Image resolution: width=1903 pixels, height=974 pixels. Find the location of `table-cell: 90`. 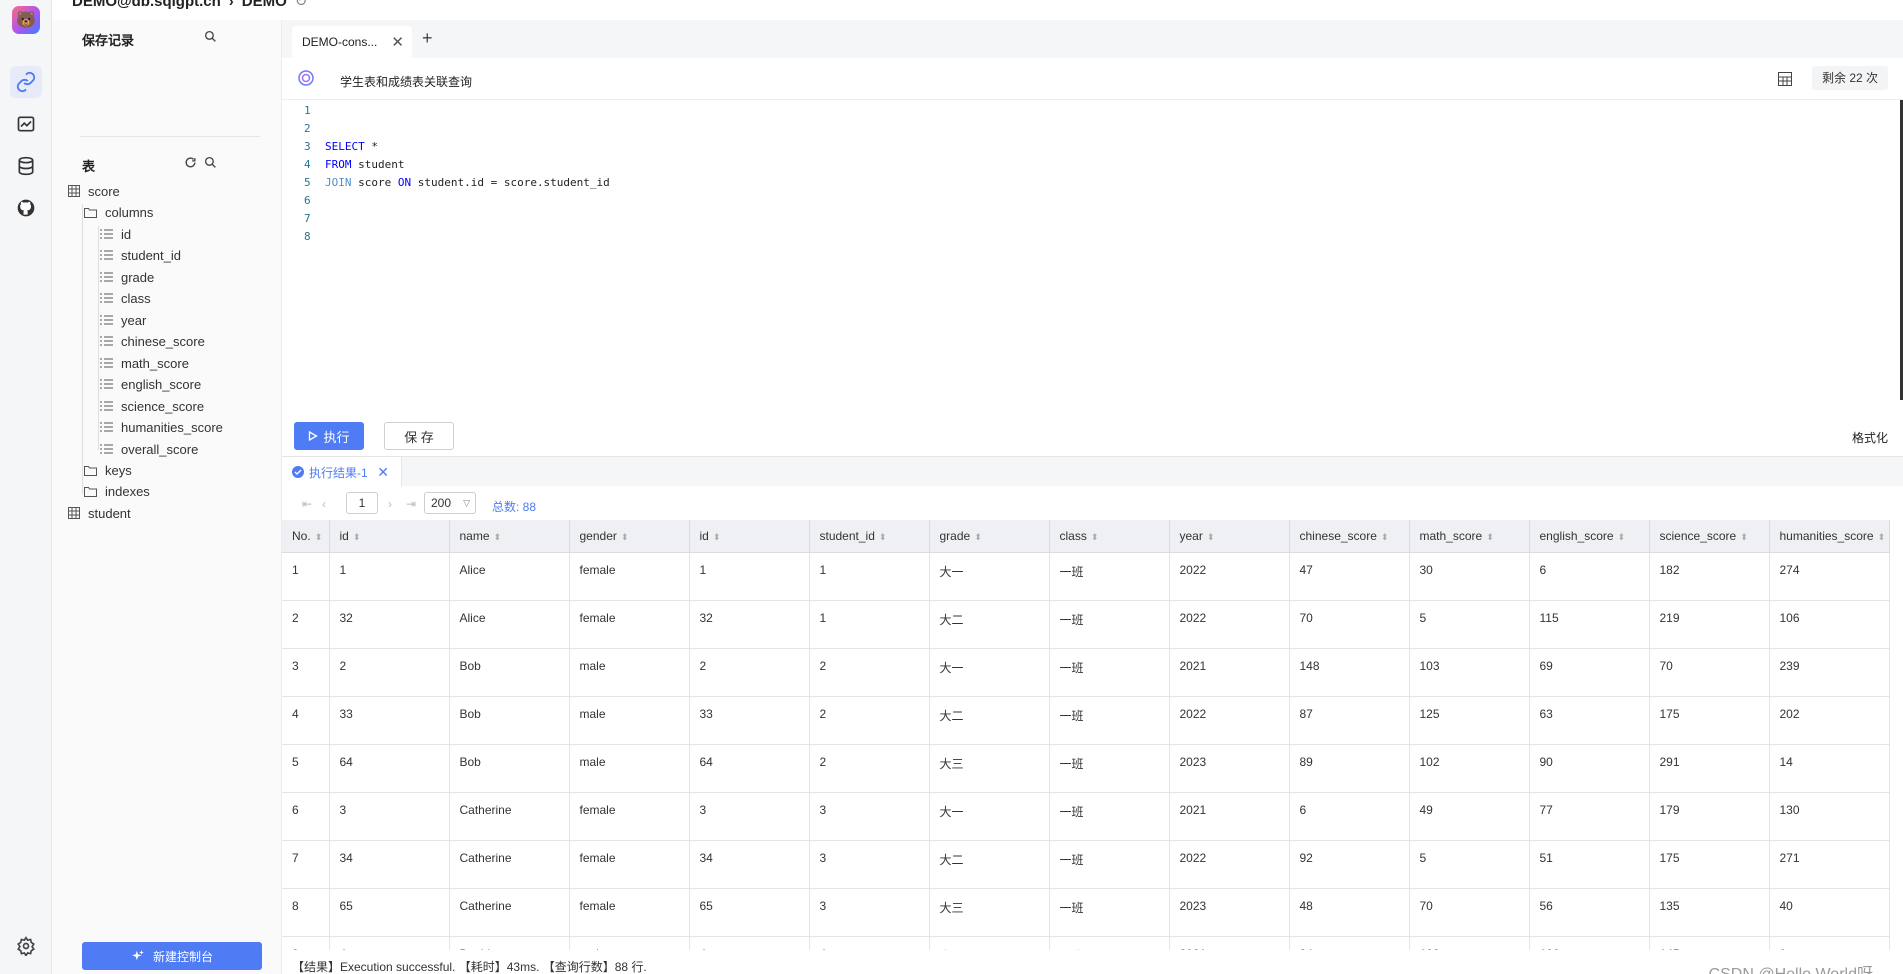

table-cell: 90 is located at coordinates (1589, 768).